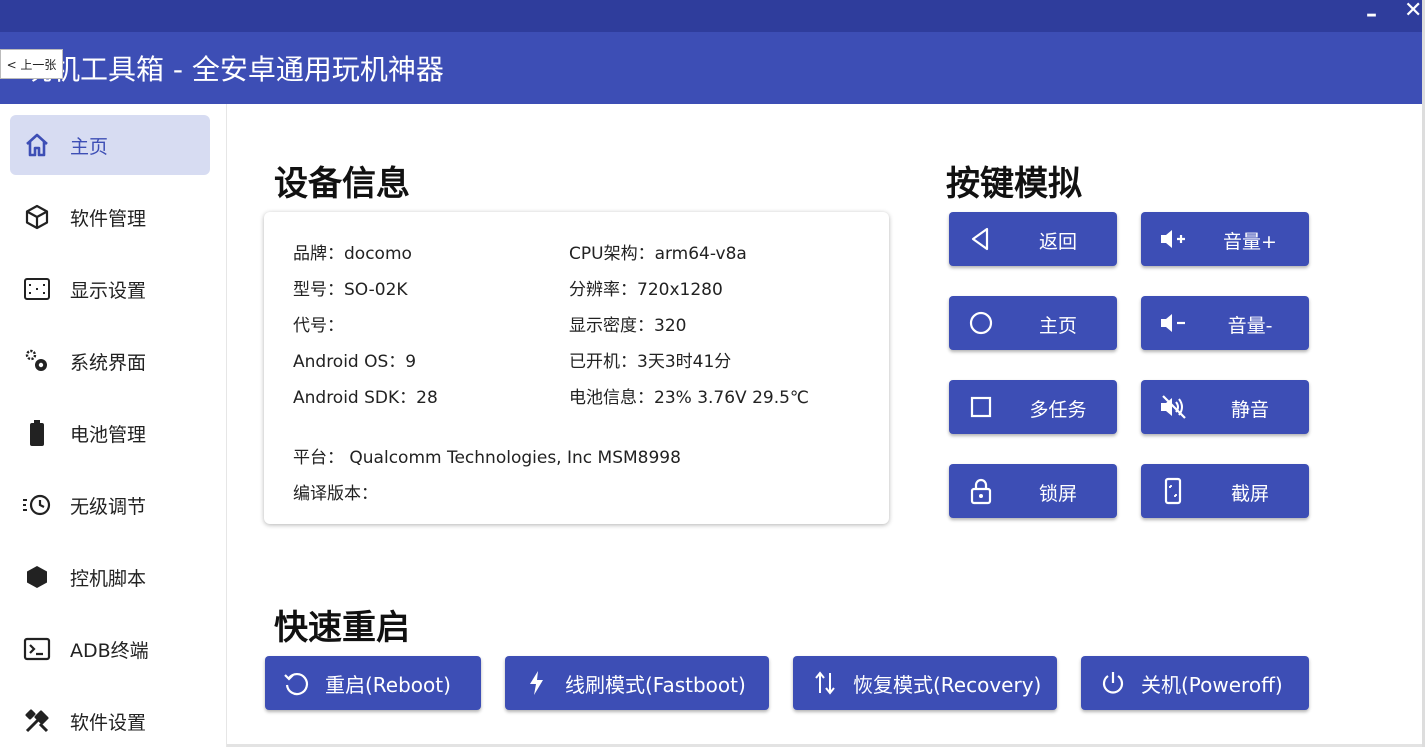  I want to click on power-icon, so click(1113, 683).